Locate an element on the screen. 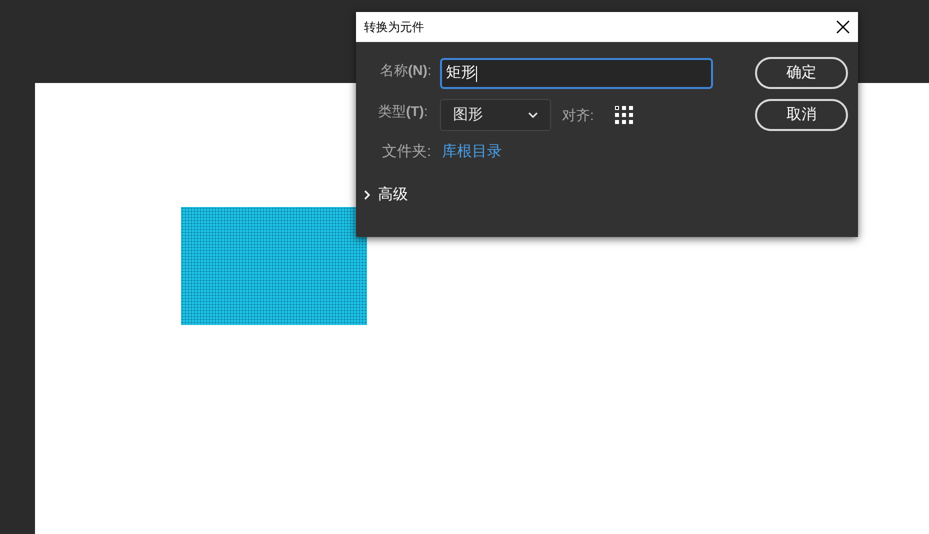 This screenshot has height=534, width=929. registration-grid is located at coordinates (624, 115).